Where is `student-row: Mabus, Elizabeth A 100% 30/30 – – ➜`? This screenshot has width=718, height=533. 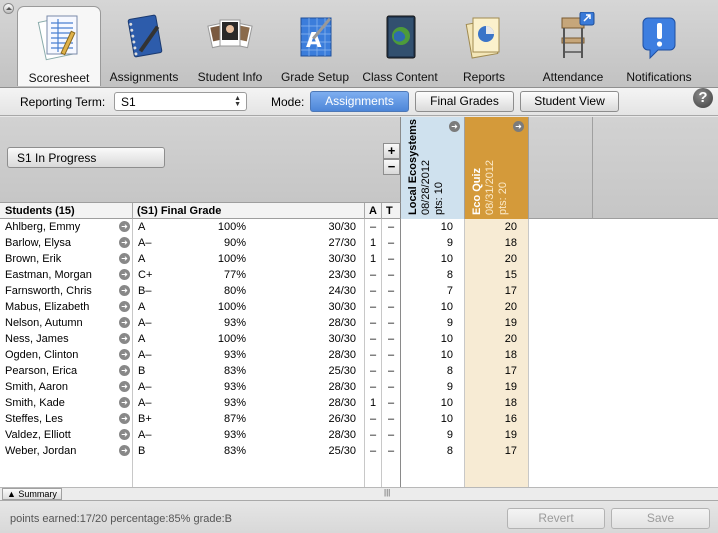 student-row: Mabus, Elizabeth A 100% 30/30 – – ➜ is located at coordinates (200, 307).